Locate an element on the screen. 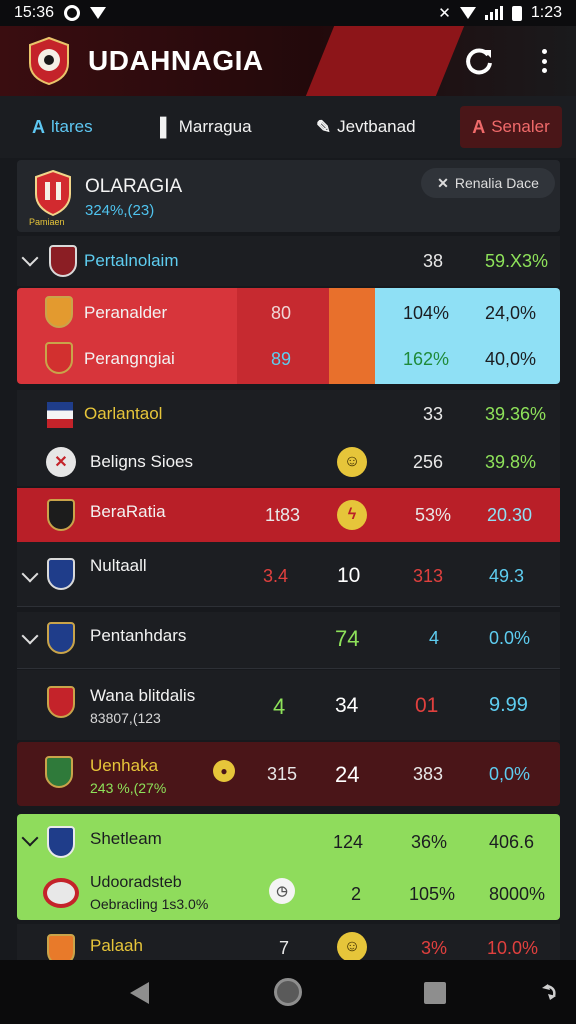 Image resolution: width=576 pixels, height=1024 pixels. tab-ltares: A ltares is located at coordinates (62, 127).